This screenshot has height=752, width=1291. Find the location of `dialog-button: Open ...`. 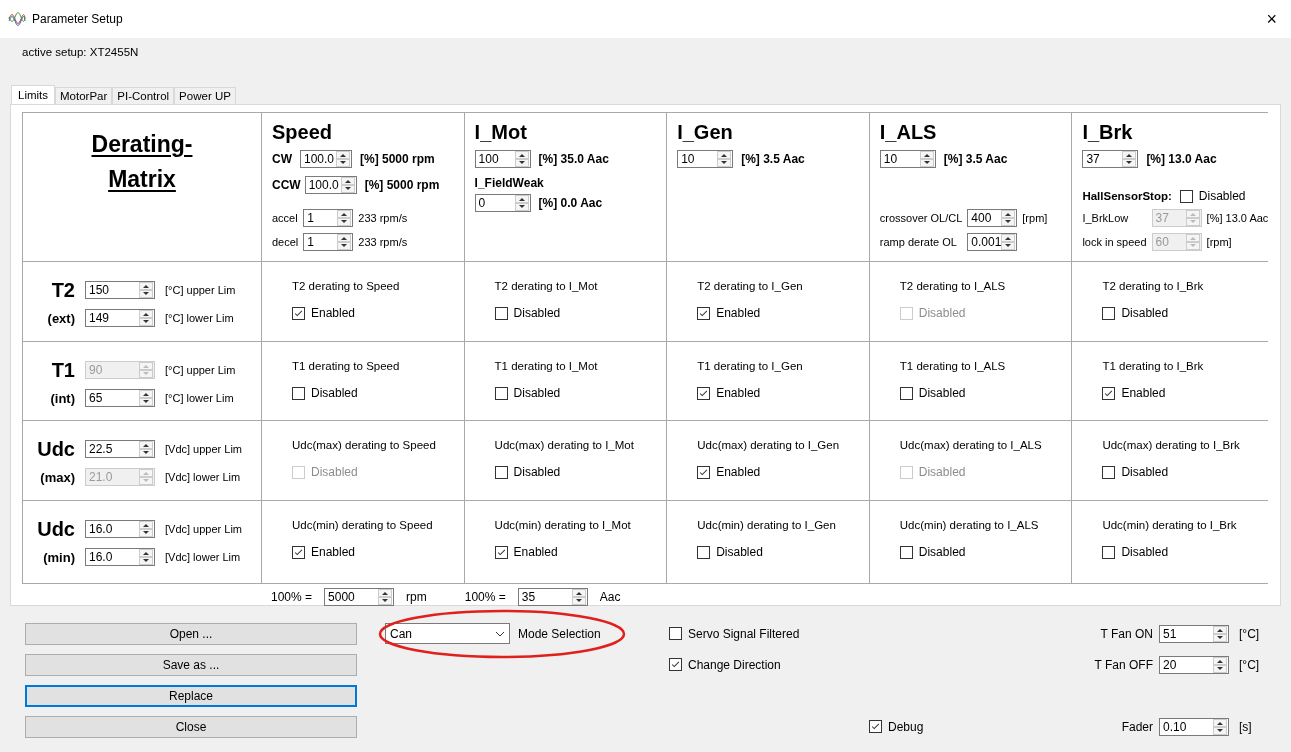

dialog-button: Open ... is located at coordinates (191, 633).